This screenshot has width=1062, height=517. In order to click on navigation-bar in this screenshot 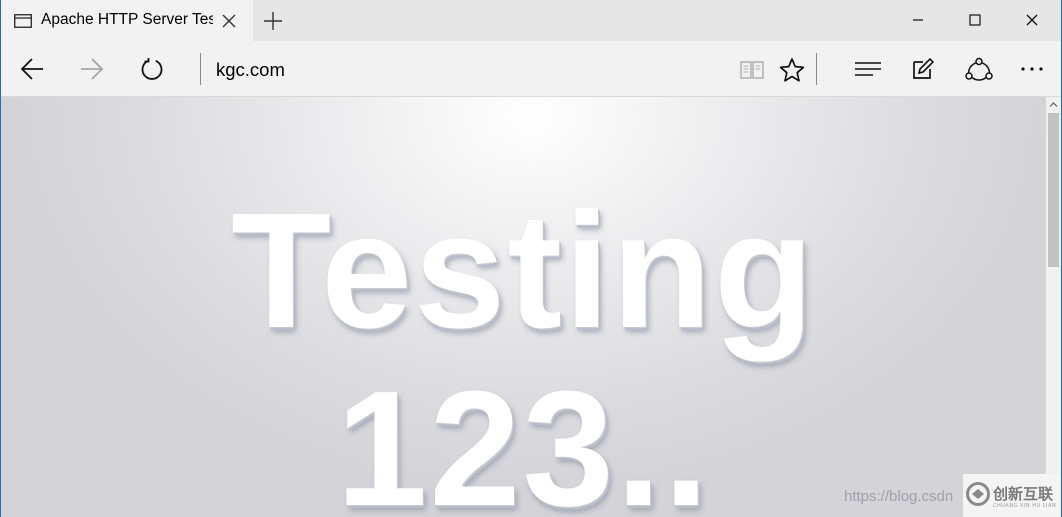, I will do `click(531, 69)`.